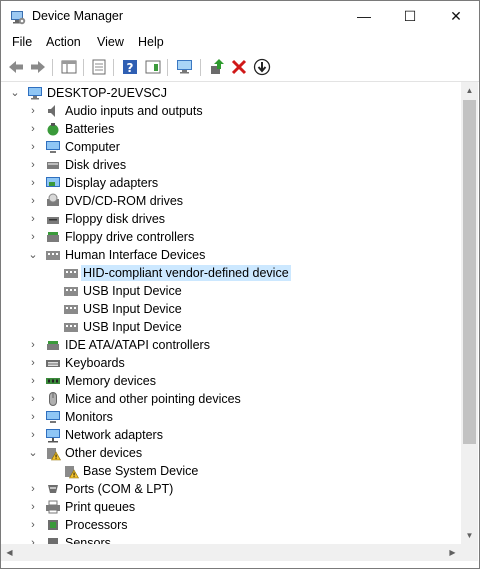 This screenshot has width=480, height=569. I want to click on tree-item-label: Mice and other pointing devices, so click(153, 399).